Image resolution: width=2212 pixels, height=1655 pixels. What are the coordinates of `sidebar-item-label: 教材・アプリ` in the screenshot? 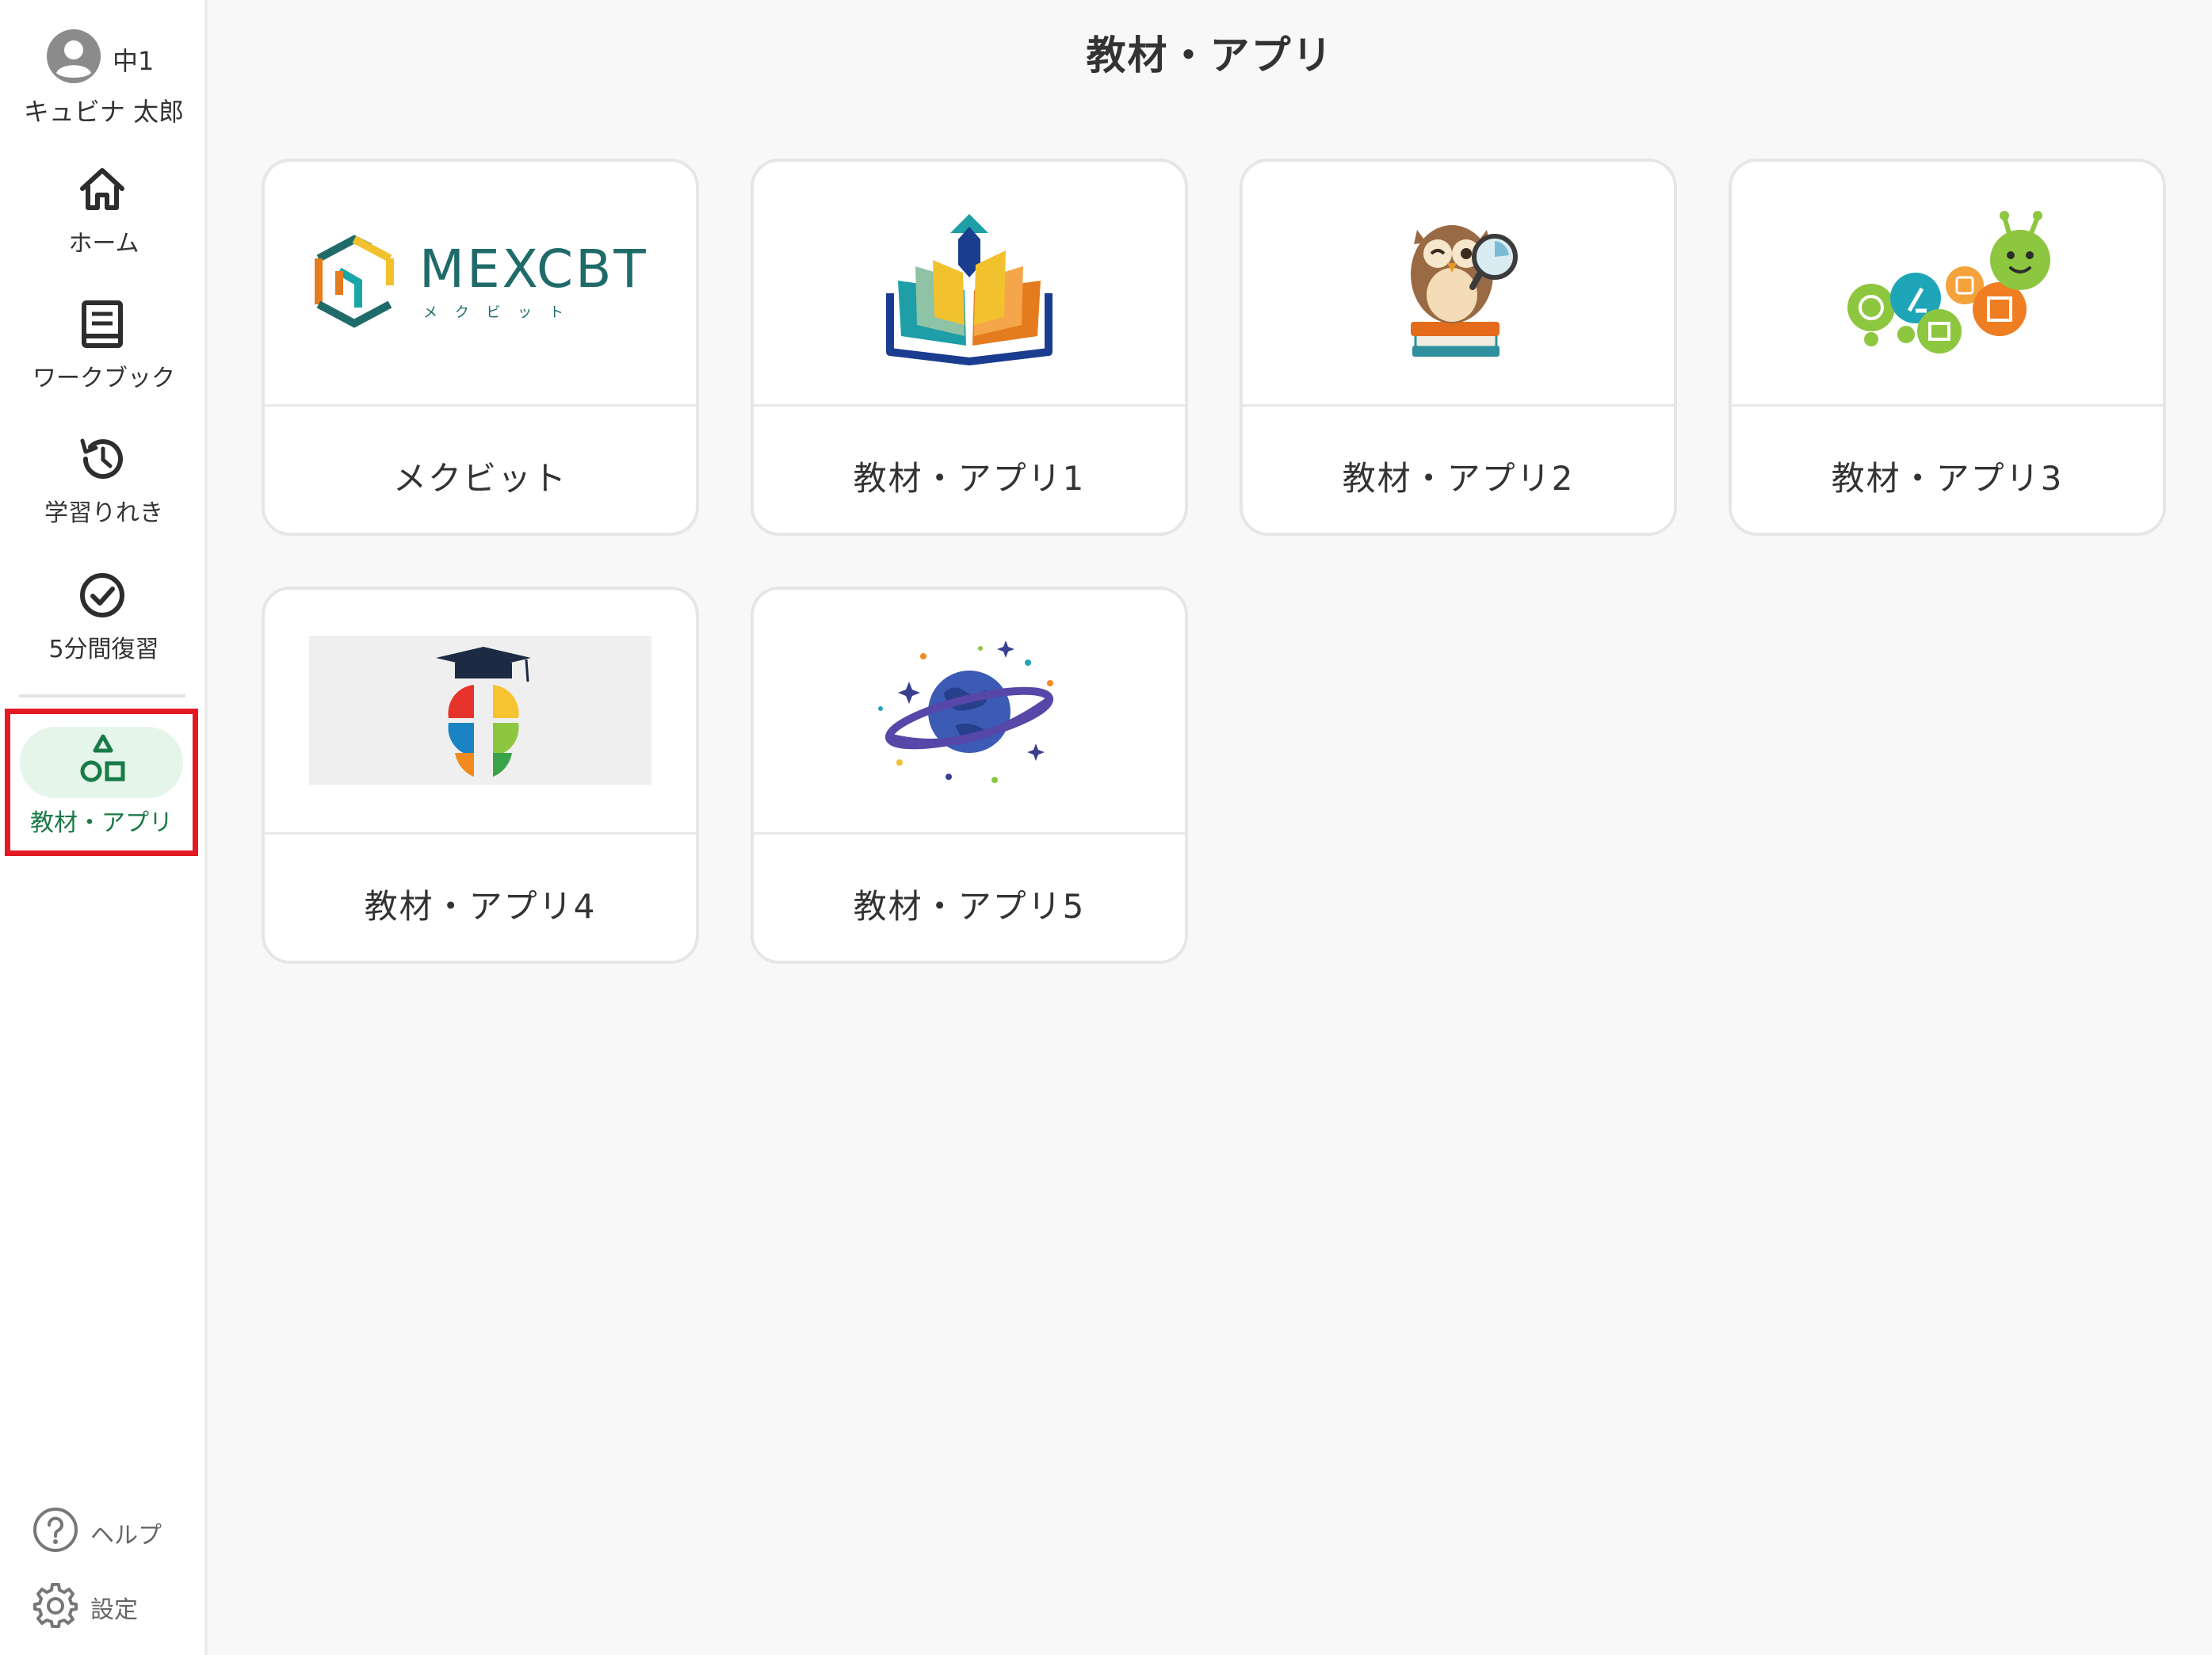 It's located at (101, 823).